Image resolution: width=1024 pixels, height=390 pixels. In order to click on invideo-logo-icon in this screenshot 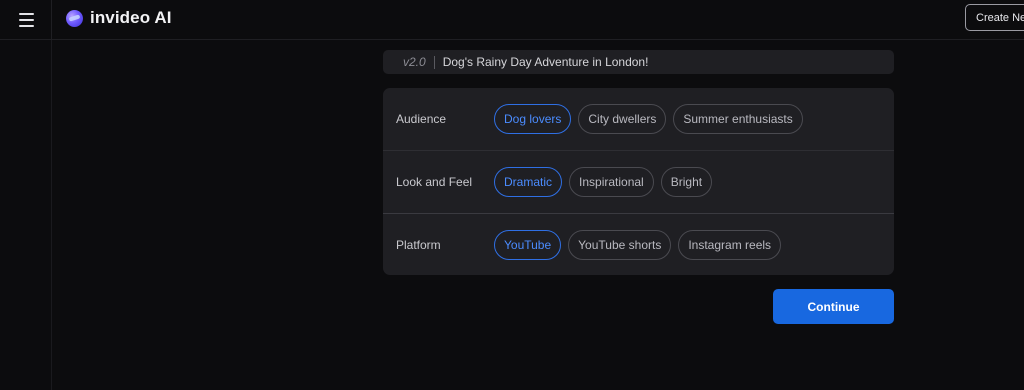, I will do `click(74, 18)`.